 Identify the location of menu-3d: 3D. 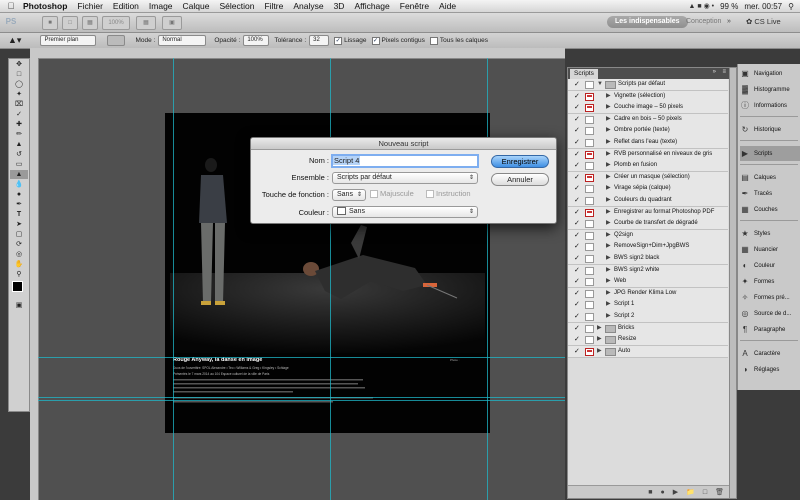
(339, 6).